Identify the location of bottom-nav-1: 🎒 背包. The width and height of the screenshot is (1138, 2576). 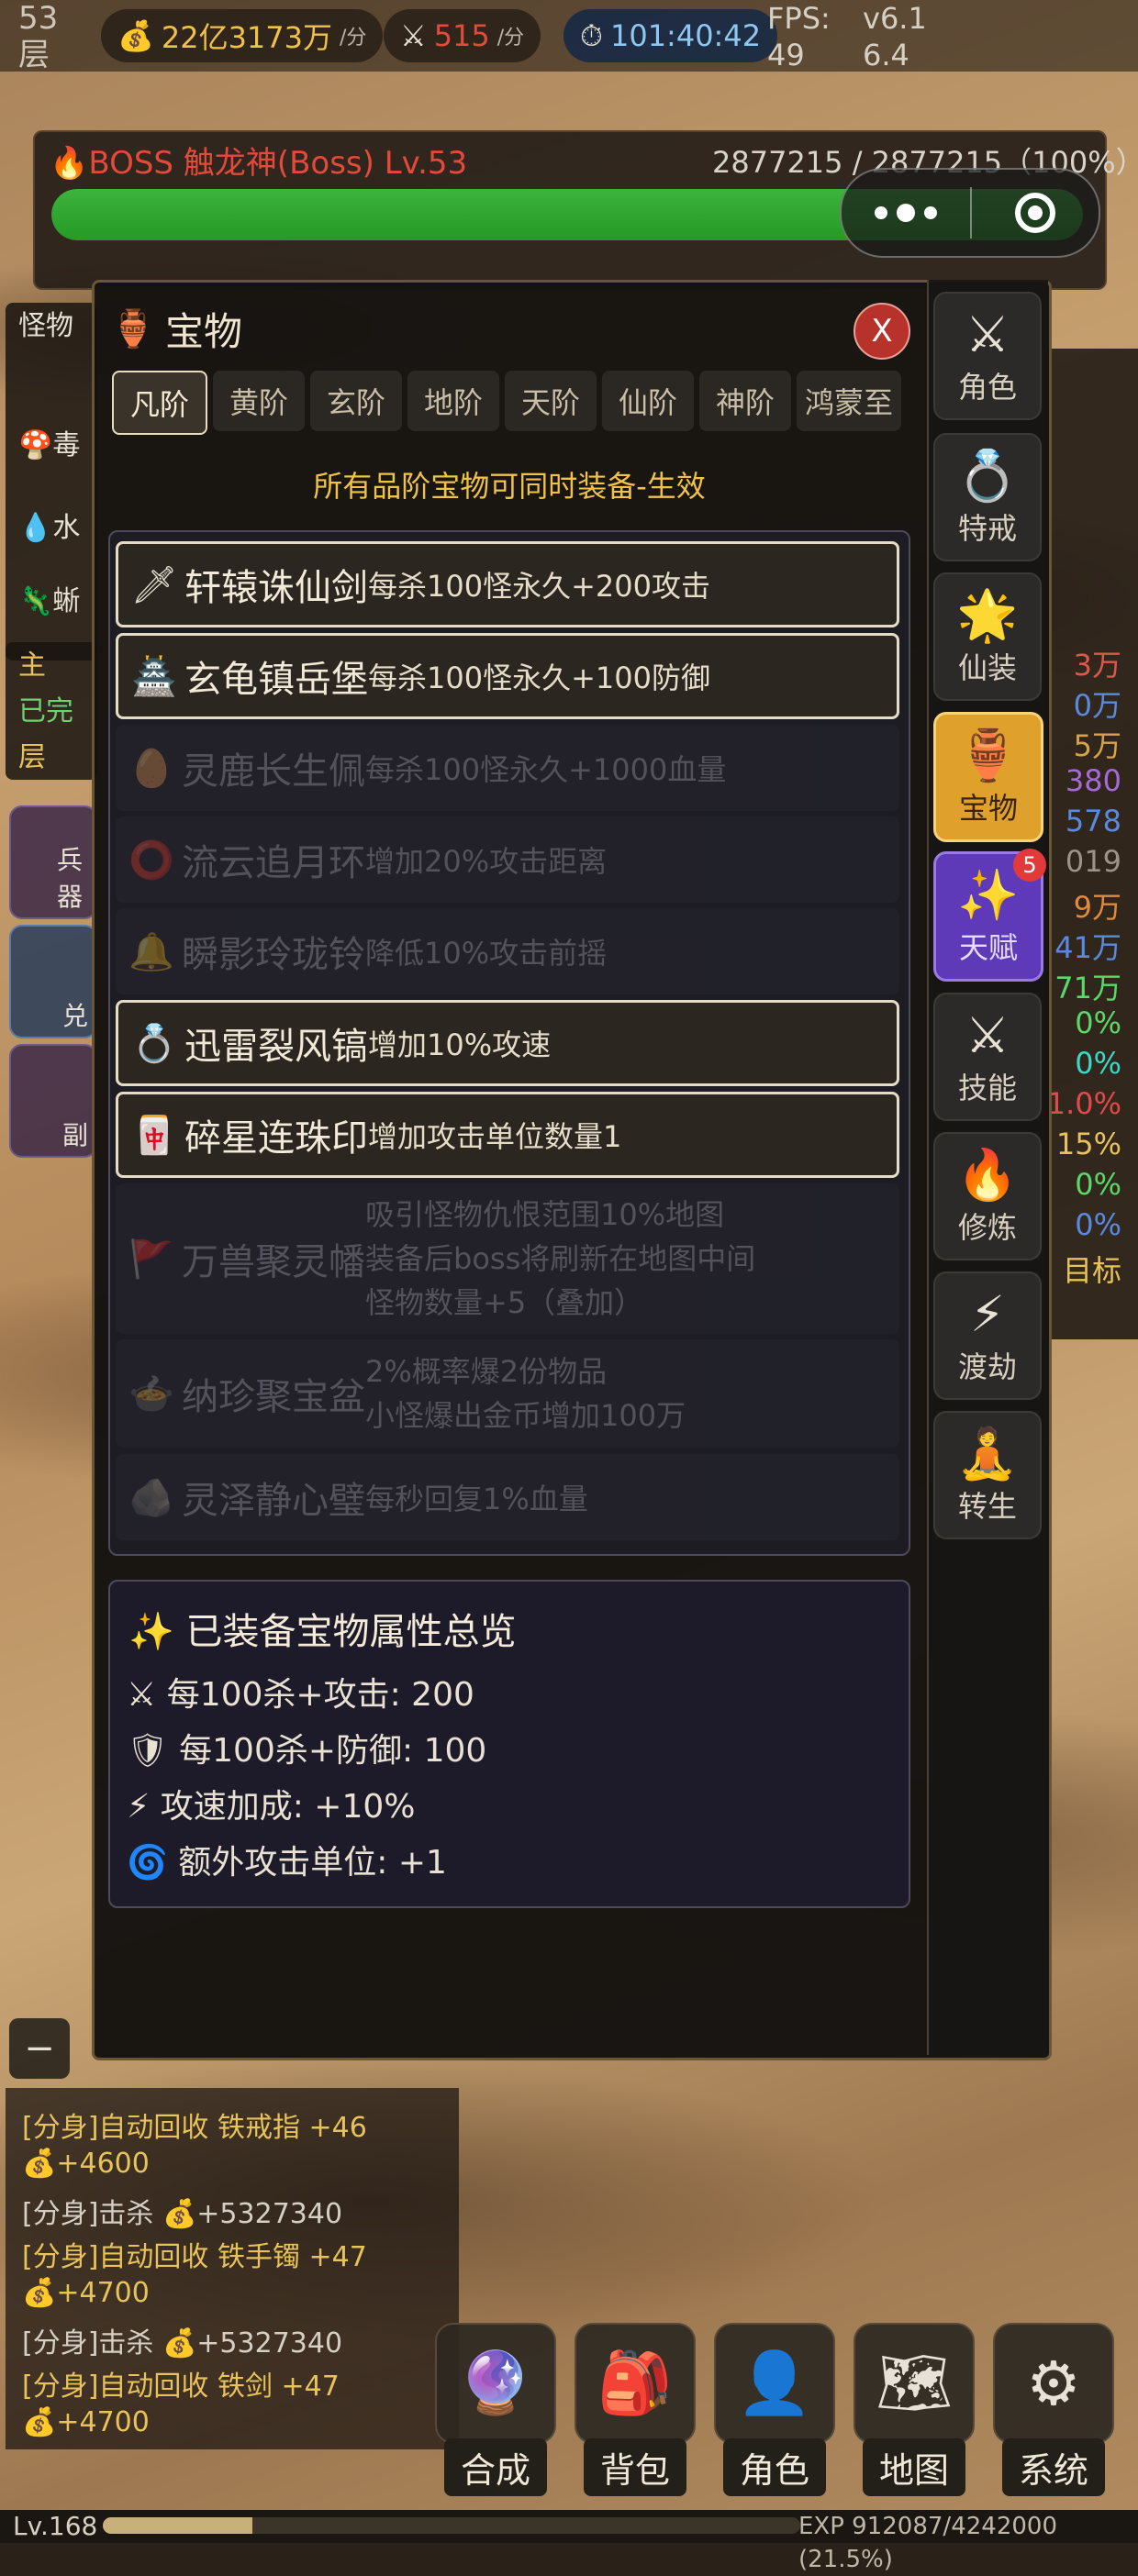
(635, 2413).